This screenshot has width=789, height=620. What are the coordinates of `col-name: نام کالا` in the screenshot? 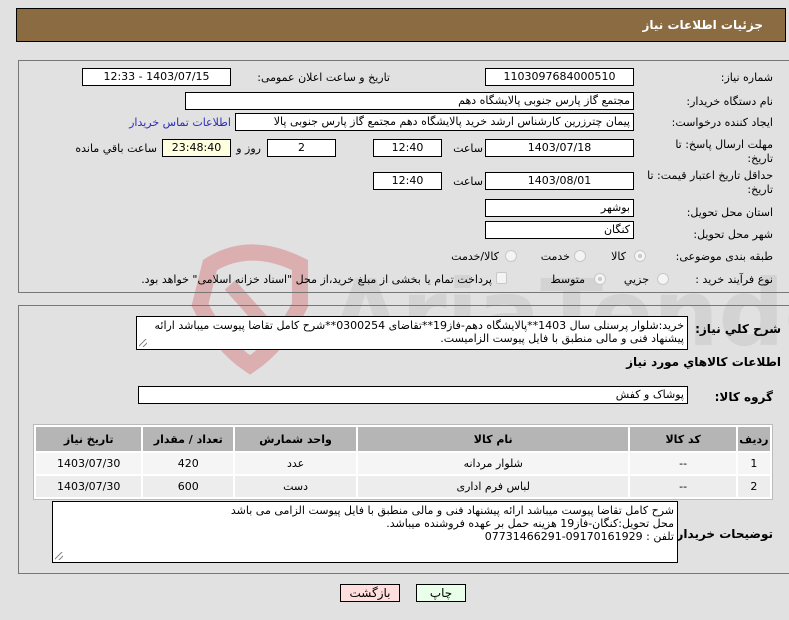 It's located at (493, 439).